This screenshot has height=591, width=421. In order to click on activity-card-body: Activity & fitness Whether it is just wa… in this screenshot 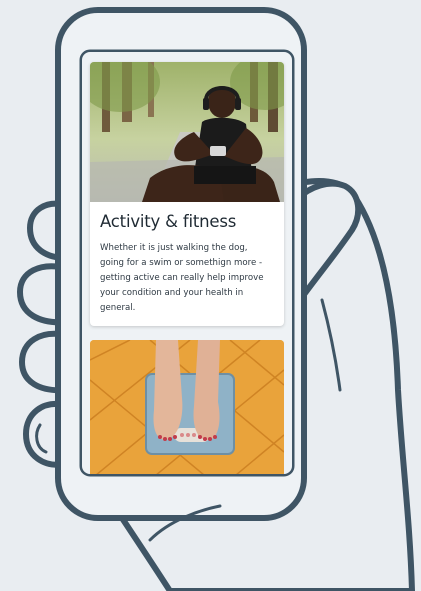, I will do `click(187, 259)`.